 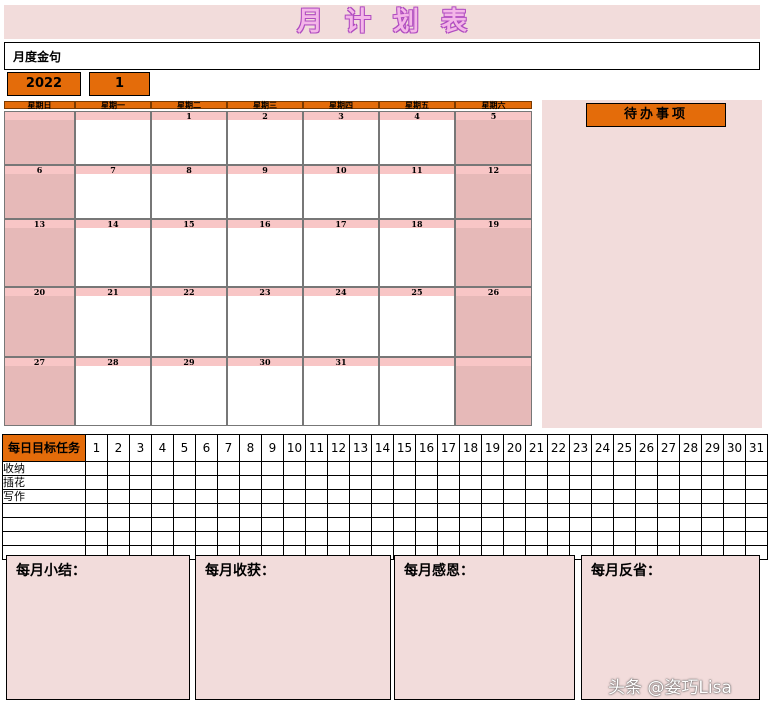 What do you see at coordinates (39, 253) in the screenshot?
I see `calendar-day-cell: 13` at bounding box center [39, 253].